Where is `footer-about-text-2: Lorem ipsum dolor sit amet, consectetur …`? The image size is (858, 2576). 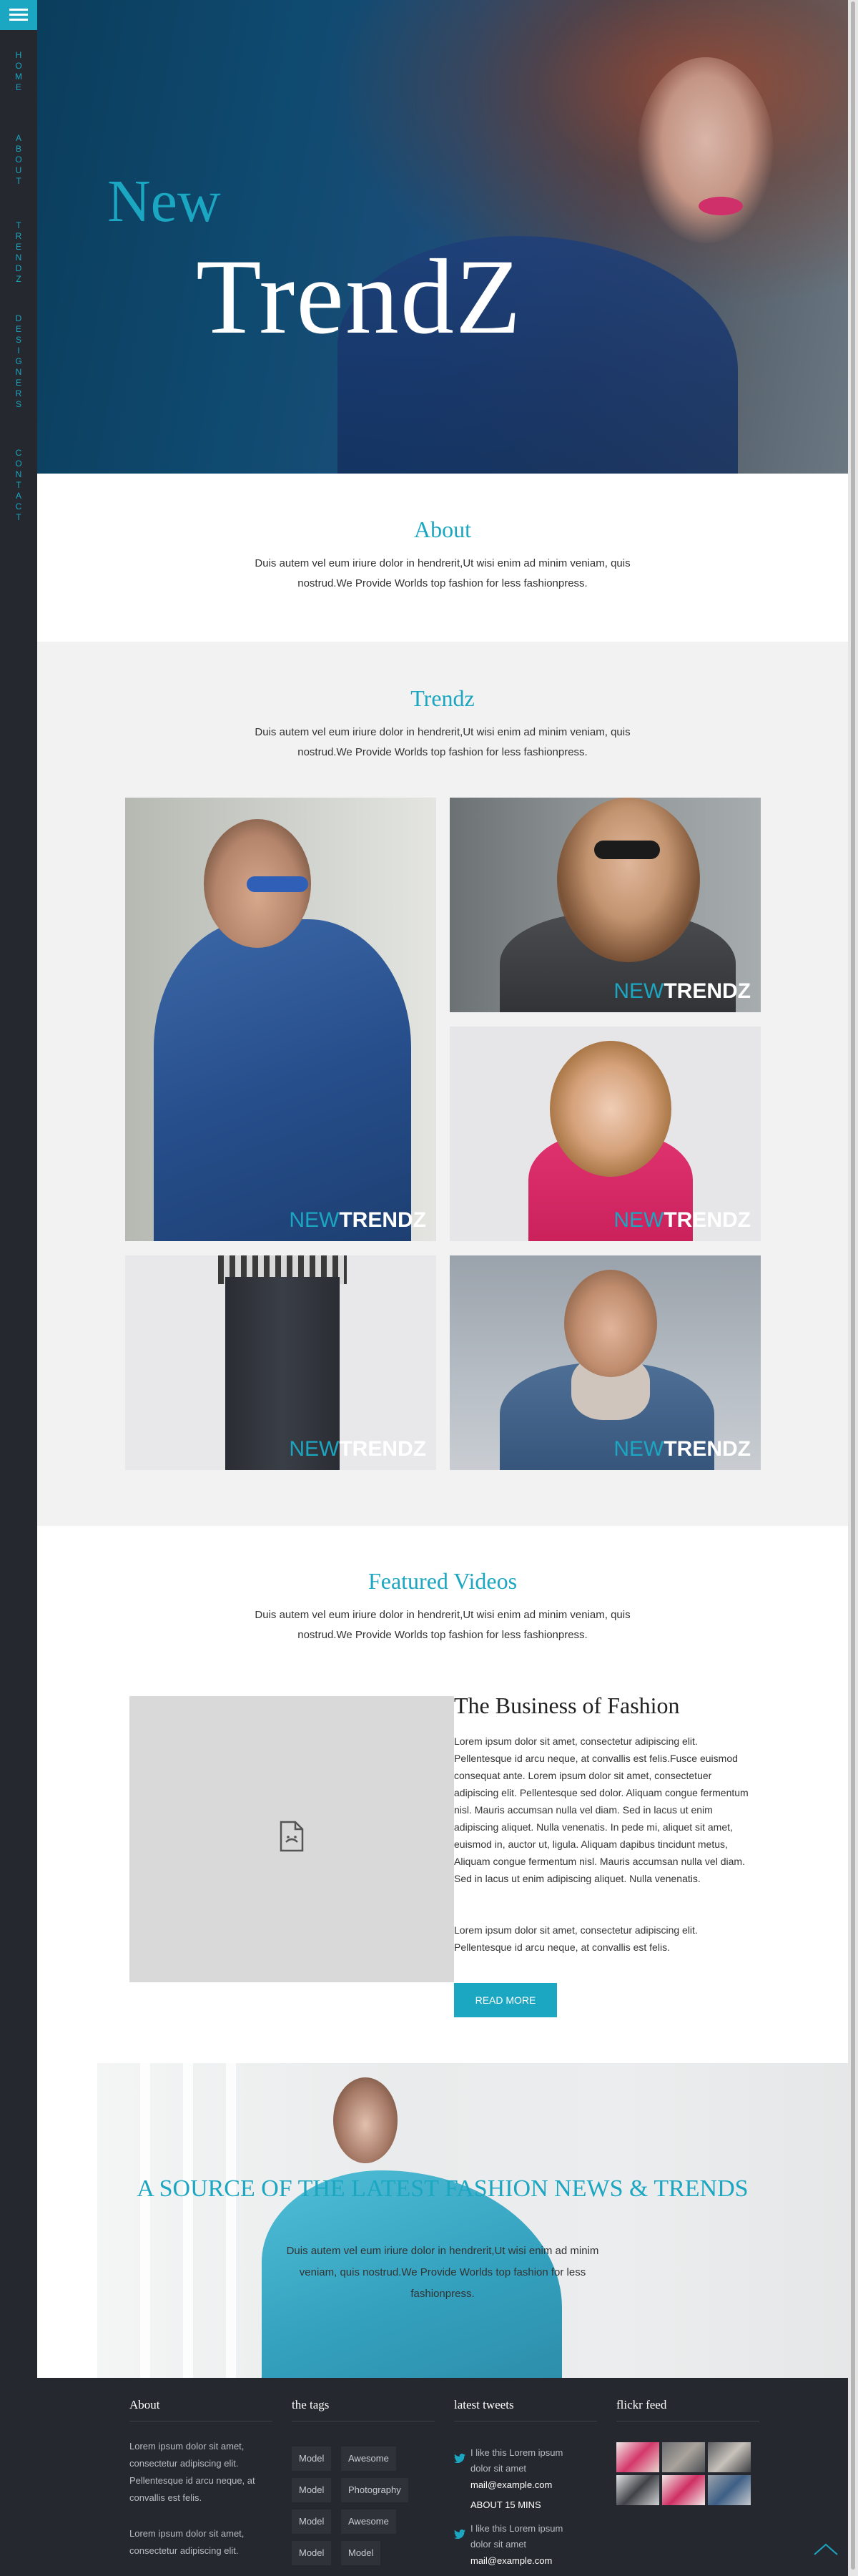 footer-about-text-2: Lorem ipsum dolor sit amet, consectetur … is located at coordinates (187, 2542).